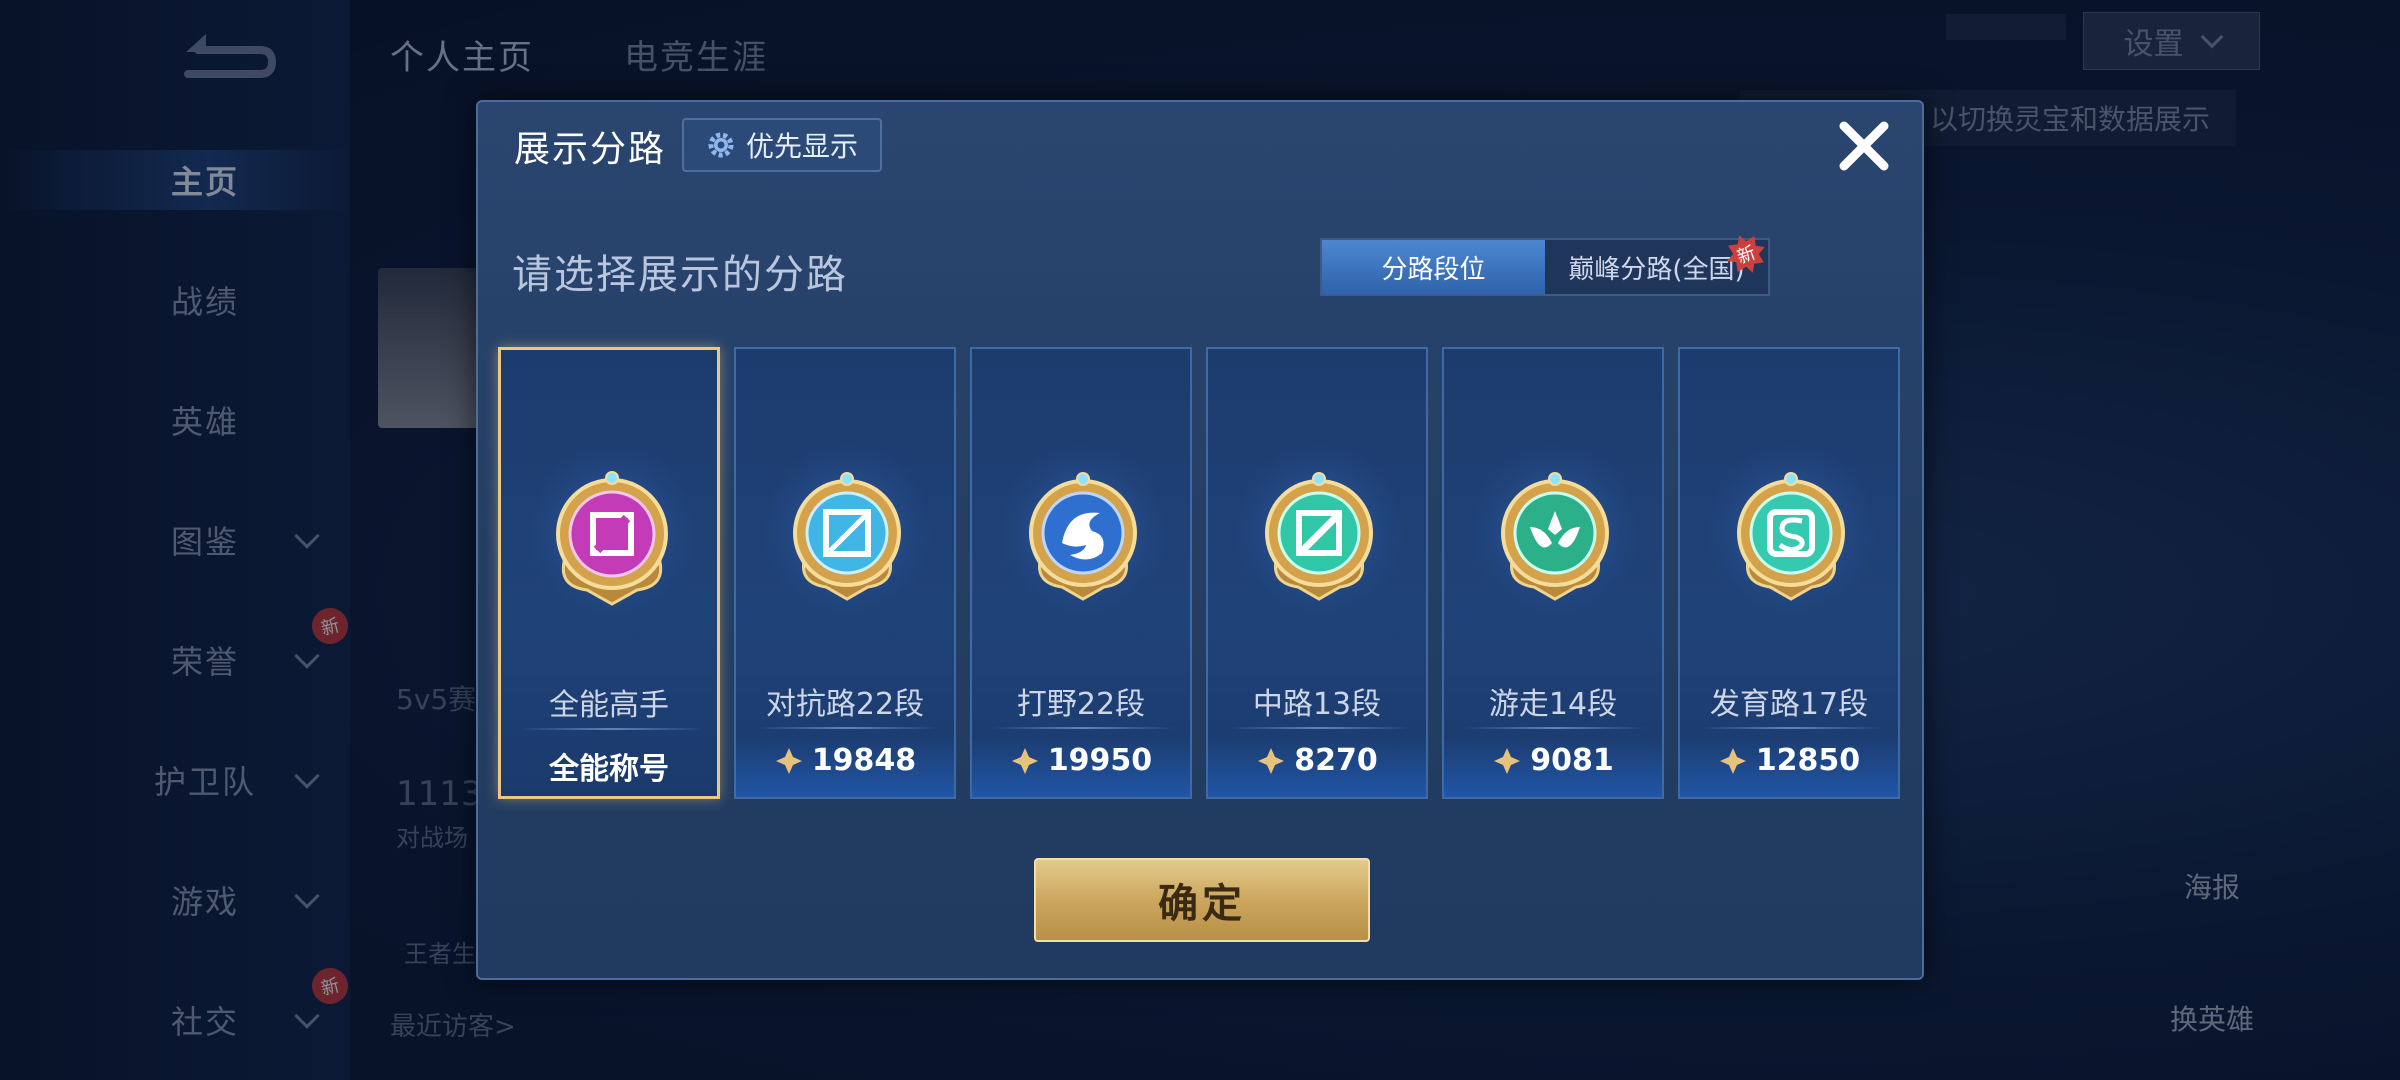 This screenshot has width=2400, height=1080. I want to click on lane-rank: 打野22段, so click(1081, 704).